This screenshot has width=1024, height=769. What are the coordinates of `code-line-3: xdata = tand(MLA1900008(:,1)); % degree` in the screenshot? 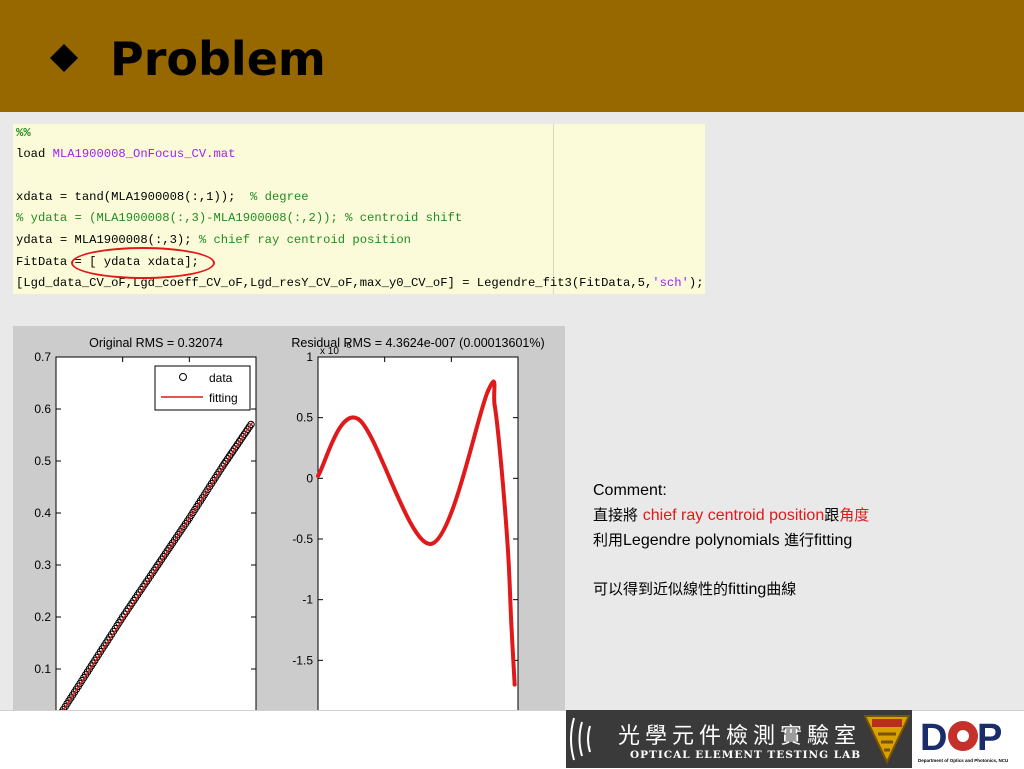 It's located at (162, 197).